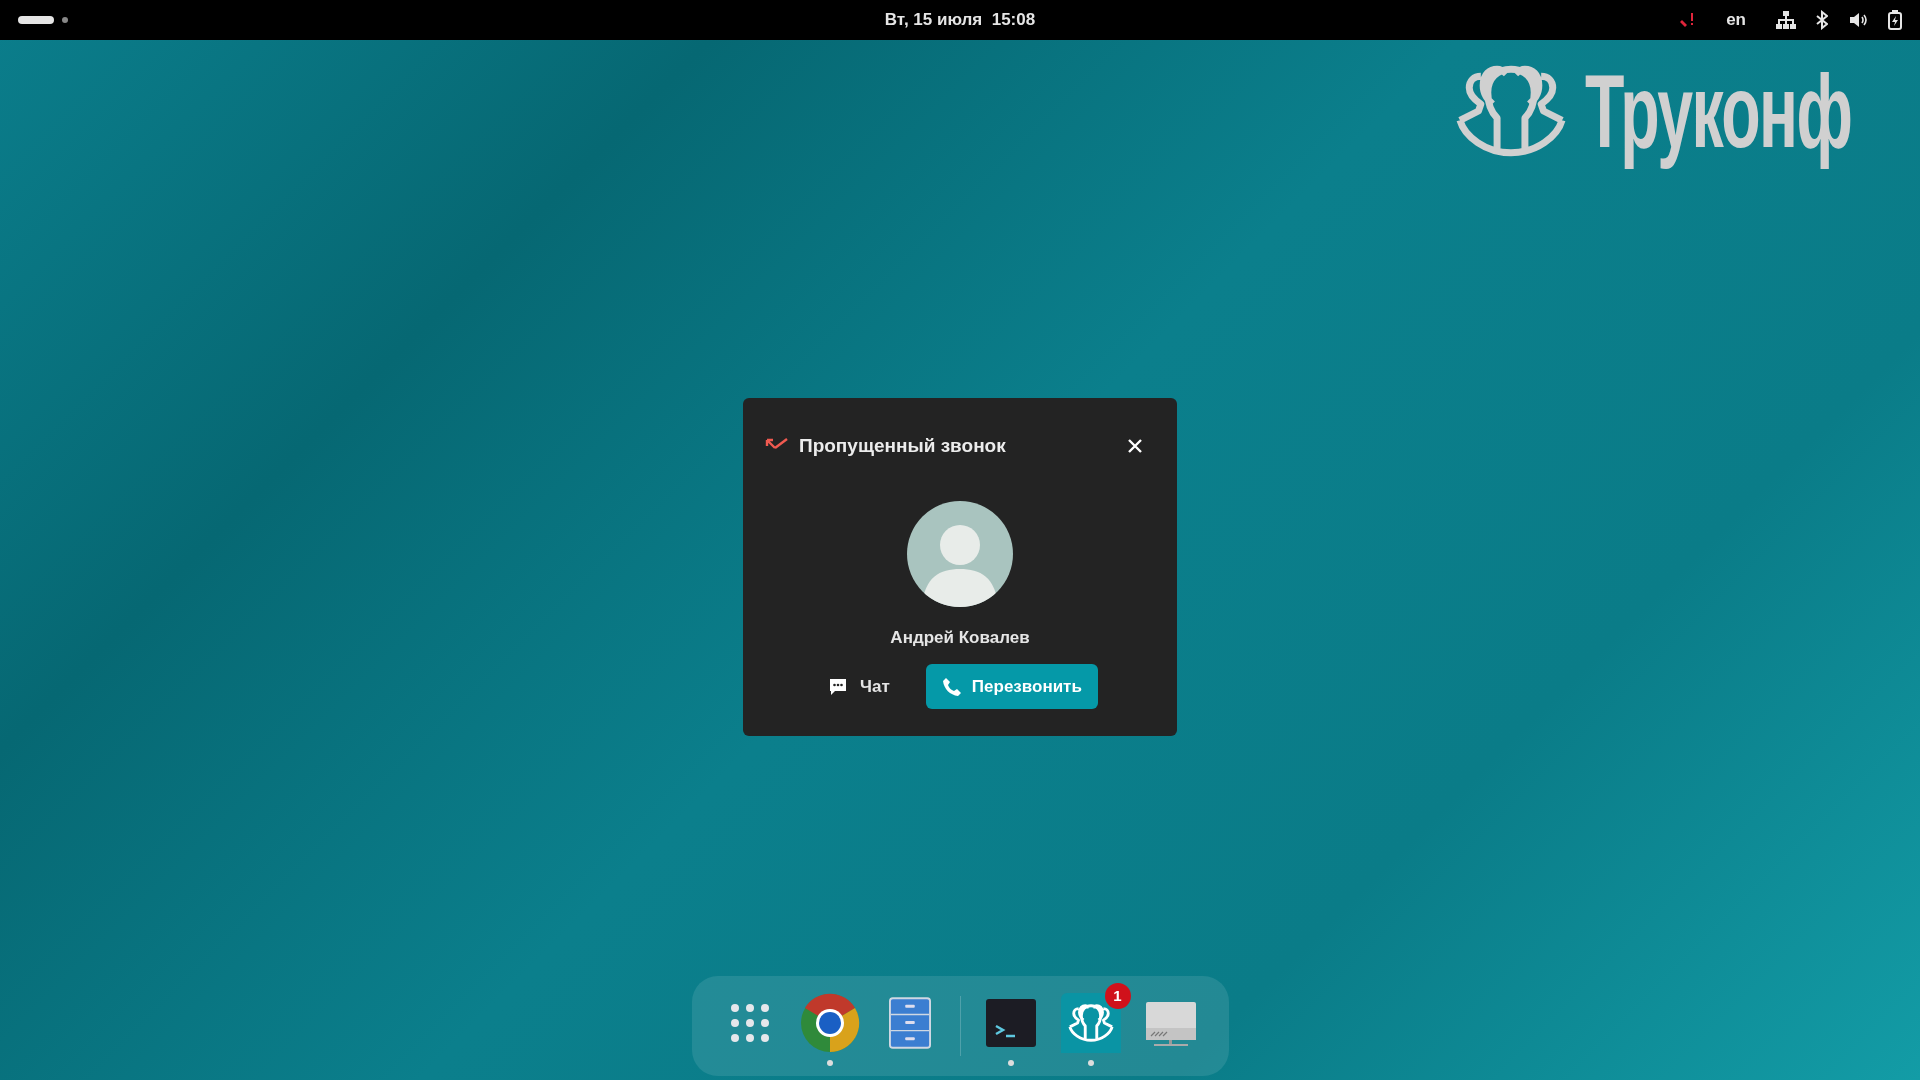 The height and width of the screenshot is (1080, 1920). I want to click on chat-button: Чат, so click(859, 686).